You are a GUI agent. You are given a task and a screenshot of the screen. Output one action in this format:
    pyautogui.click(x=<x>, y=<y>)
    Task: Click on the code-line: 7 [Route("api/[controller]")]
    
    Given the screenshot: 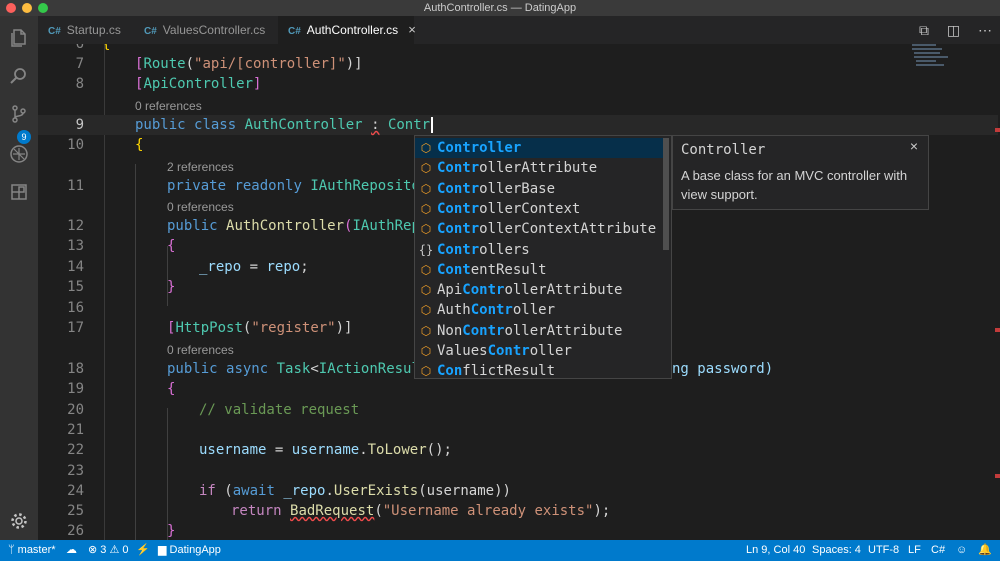 What is the action you would take?
    pyautogui.click(x=518, y=64)
    